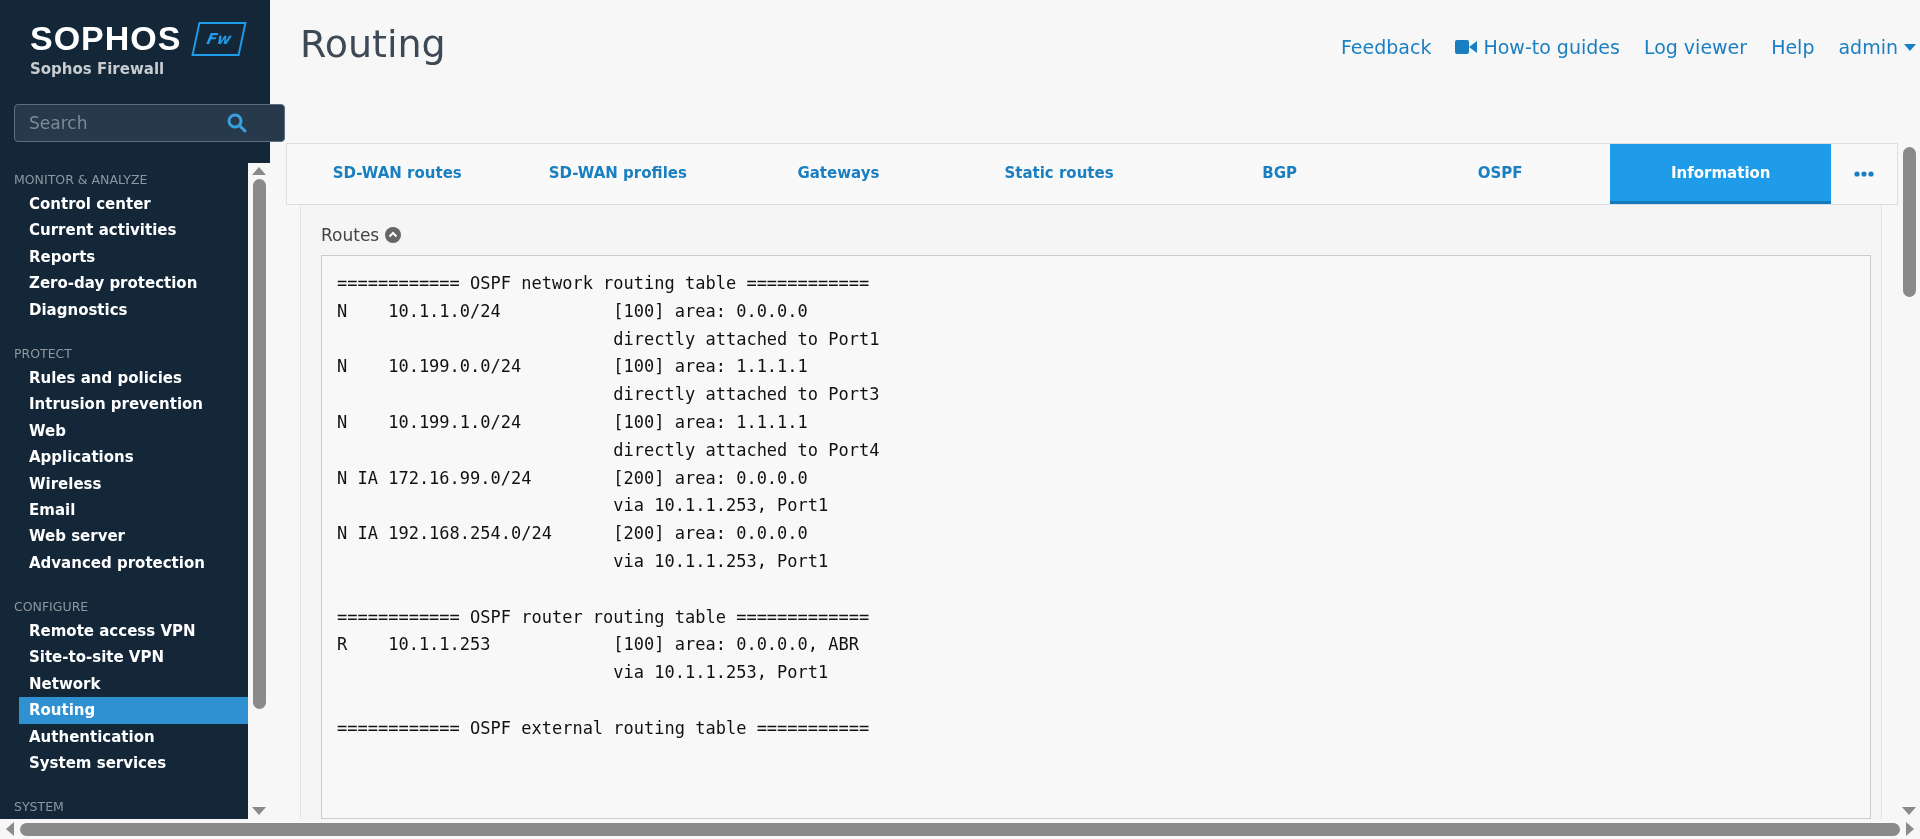  Describe the element at coordinates (219, 39) in the screenshot. I see `product-badge: Fw` at that location.